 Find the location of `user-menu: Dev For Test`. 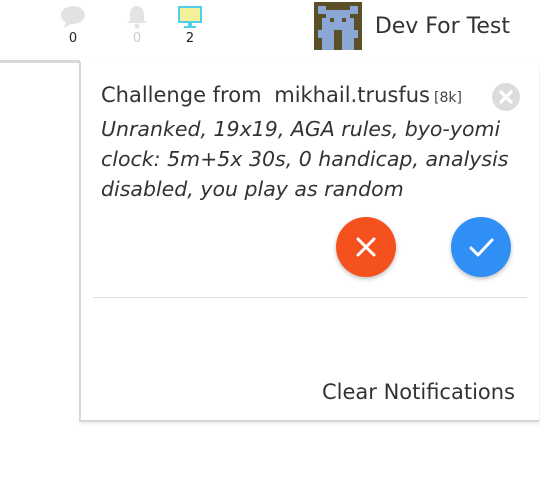

user-menu: Dev For Test is located at coordinates (411, 26).